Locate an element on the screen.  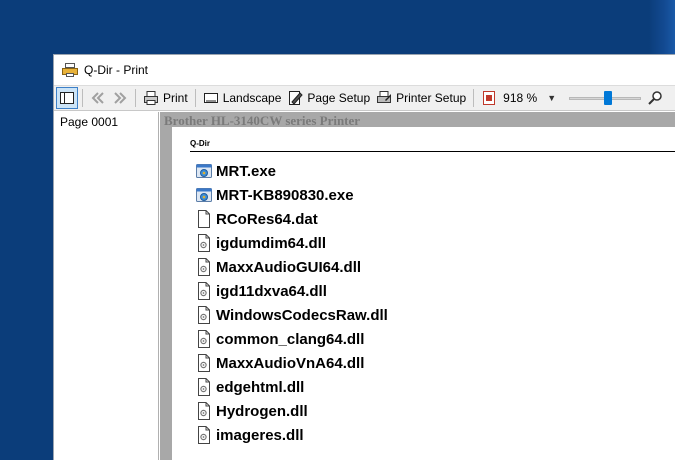
next-page-button is located at coordinates (120, 98).